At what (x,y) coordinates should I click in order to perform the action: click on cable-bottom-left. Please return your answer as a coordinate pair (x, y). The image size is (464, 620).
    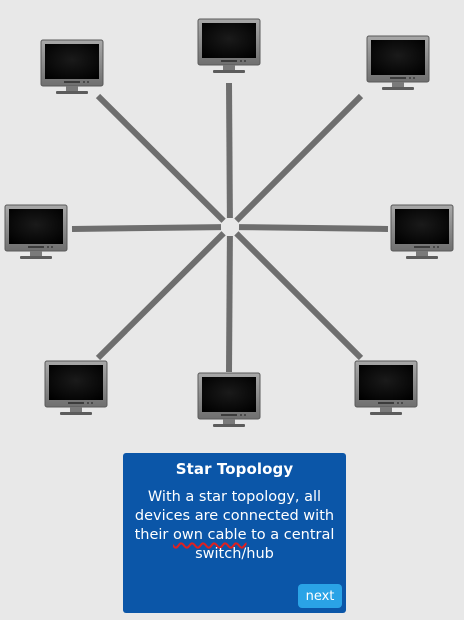
    Looking at the image, I should click on (160, 296).